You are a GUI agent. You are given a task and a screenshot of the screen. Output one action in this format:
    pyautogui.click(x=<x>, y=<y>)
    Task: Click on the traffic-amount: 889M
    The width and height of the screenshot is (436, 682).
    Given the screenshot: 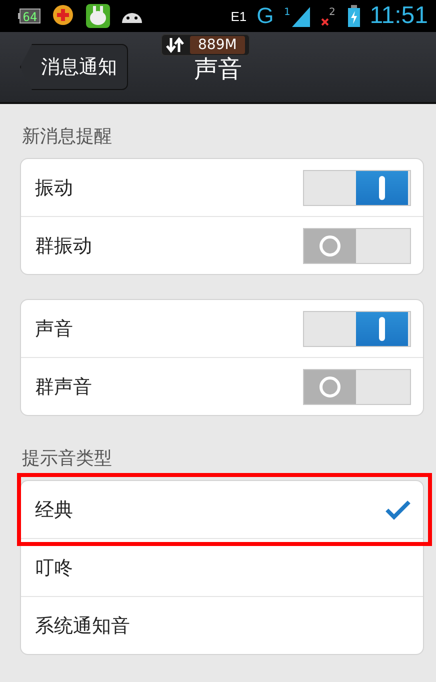 What is the action you would take?
    pyautogui.click(x=217, y=45)
    